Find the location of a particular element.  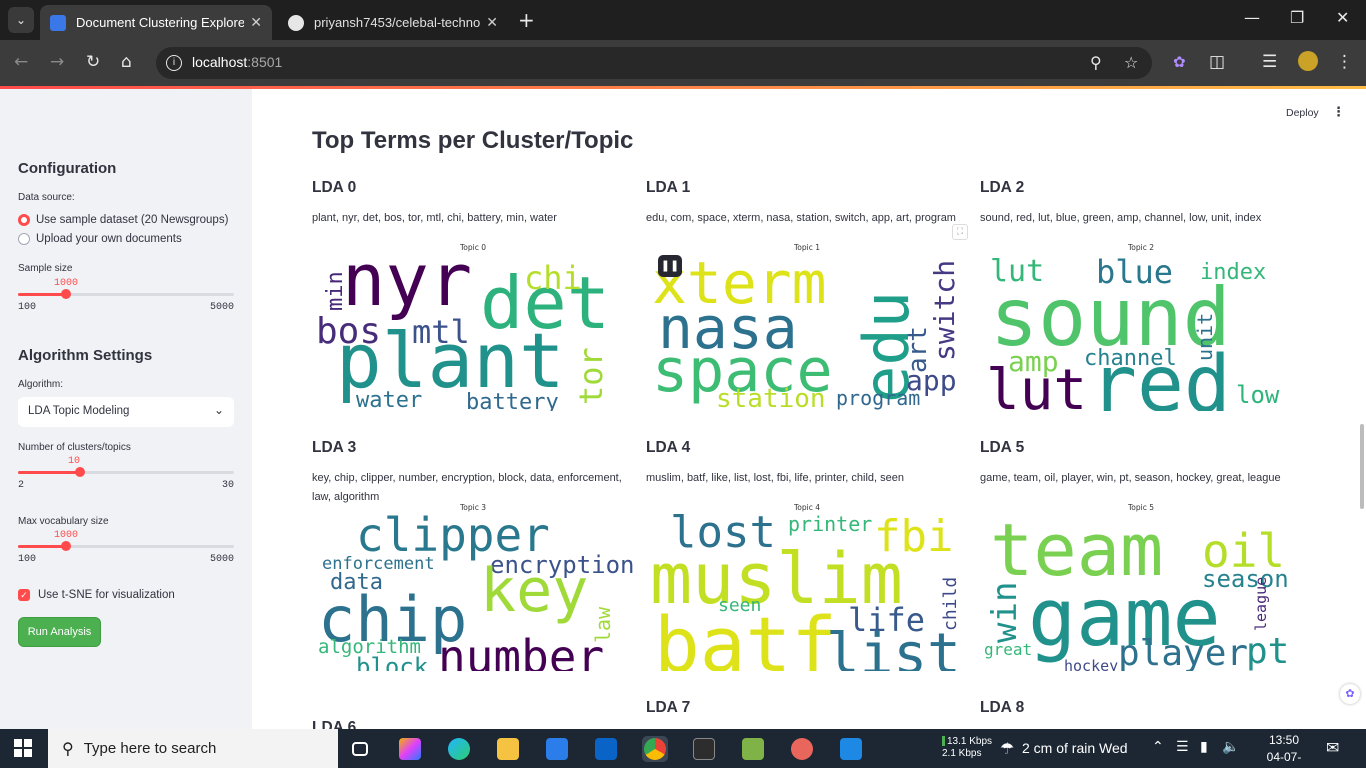

sample-size-slider: 1000 100 5000 is located at coordinates (126, 296).